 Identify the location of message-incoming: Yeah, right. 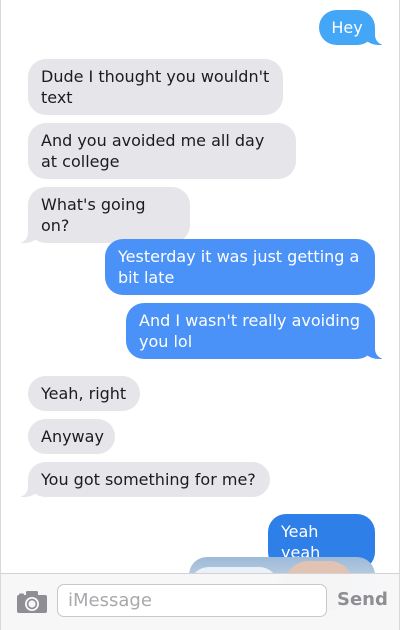
(84, 393).